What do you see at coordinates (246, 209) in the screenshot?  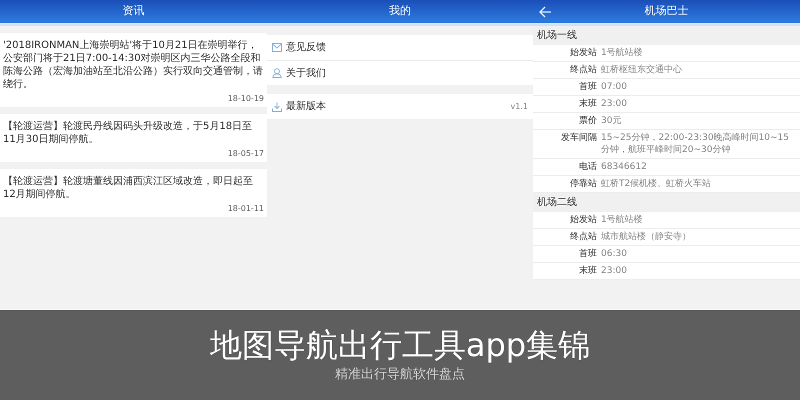 I see `news-date: 18-01-11` at bounding box center [246, 209].